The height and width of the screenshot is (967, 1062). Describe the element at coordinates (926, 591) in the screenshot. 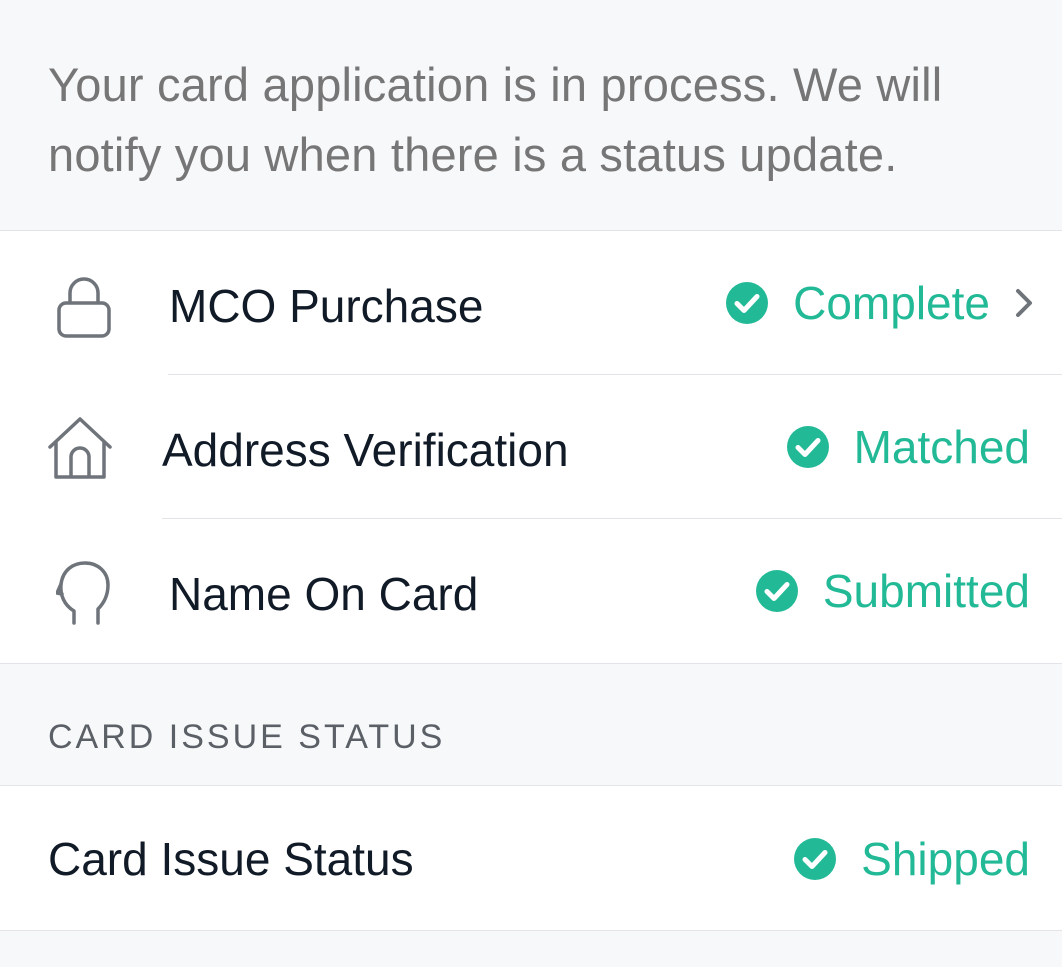

I see `status-text: Submitted` at that location.